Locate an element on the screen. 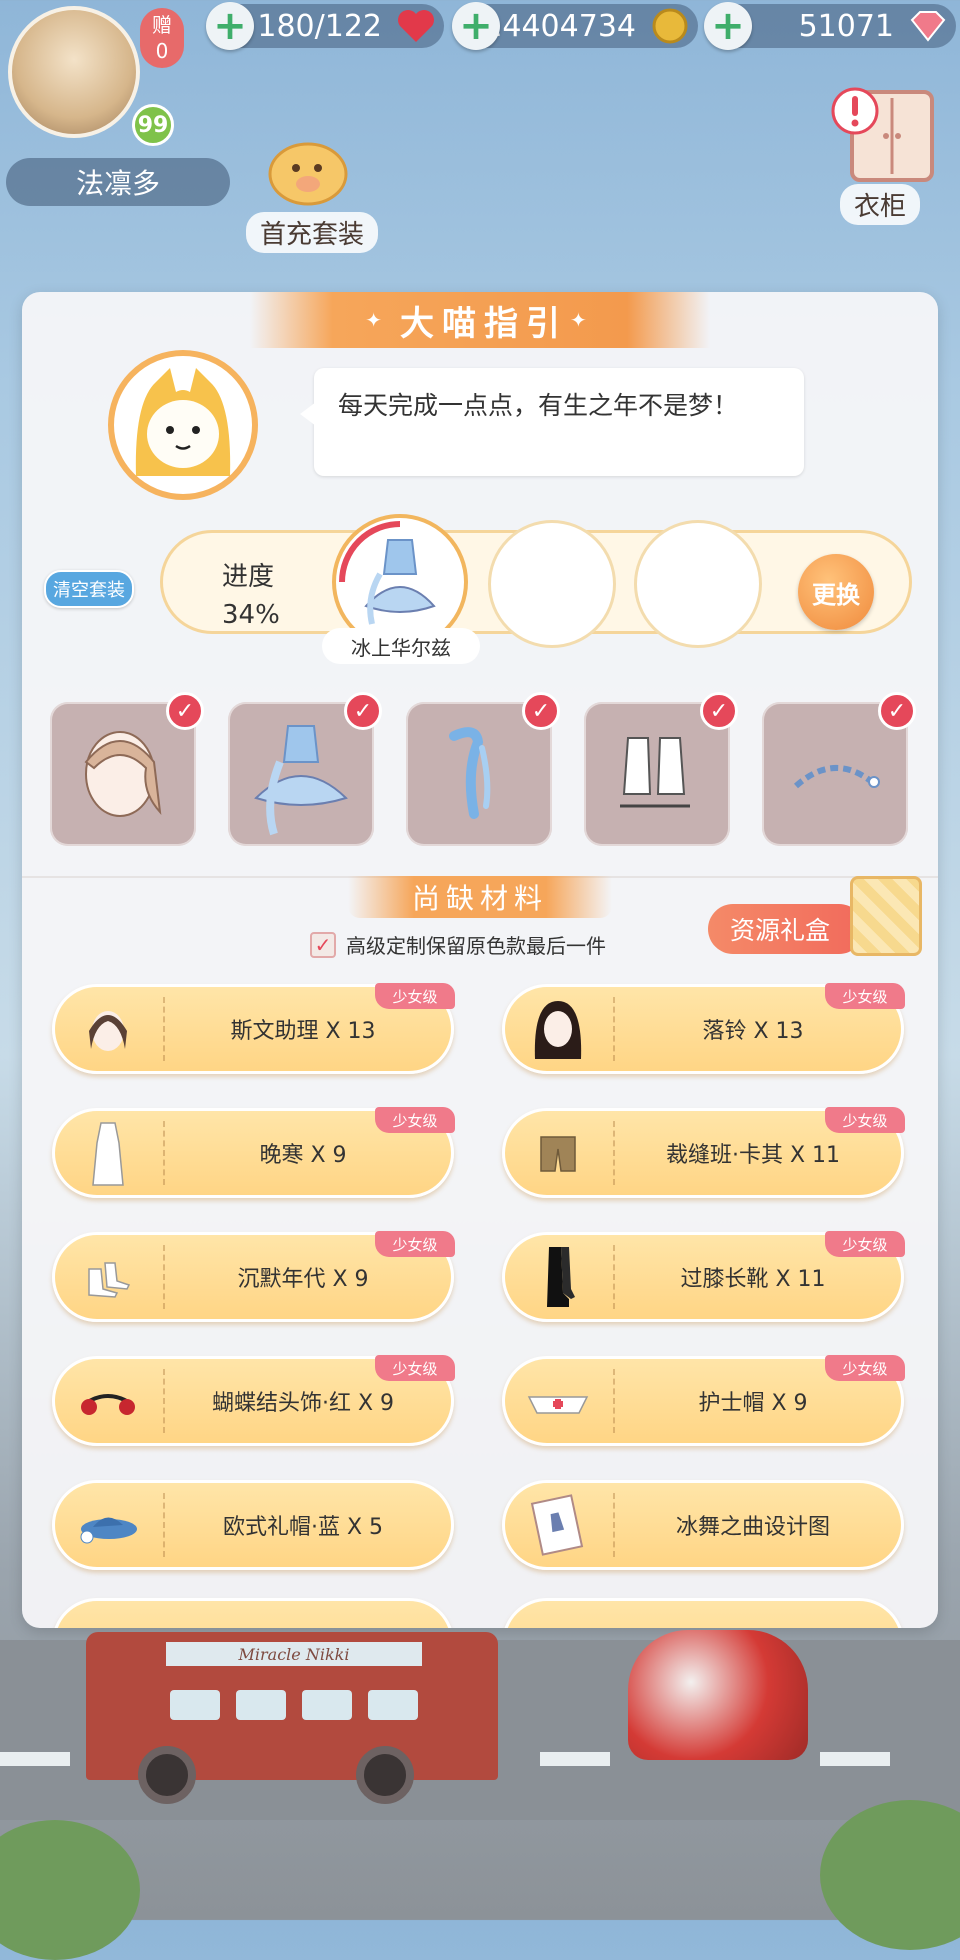 This screenshot has width=960, height=1960. lion-dance-costume is located at coordinates (718, 1695).